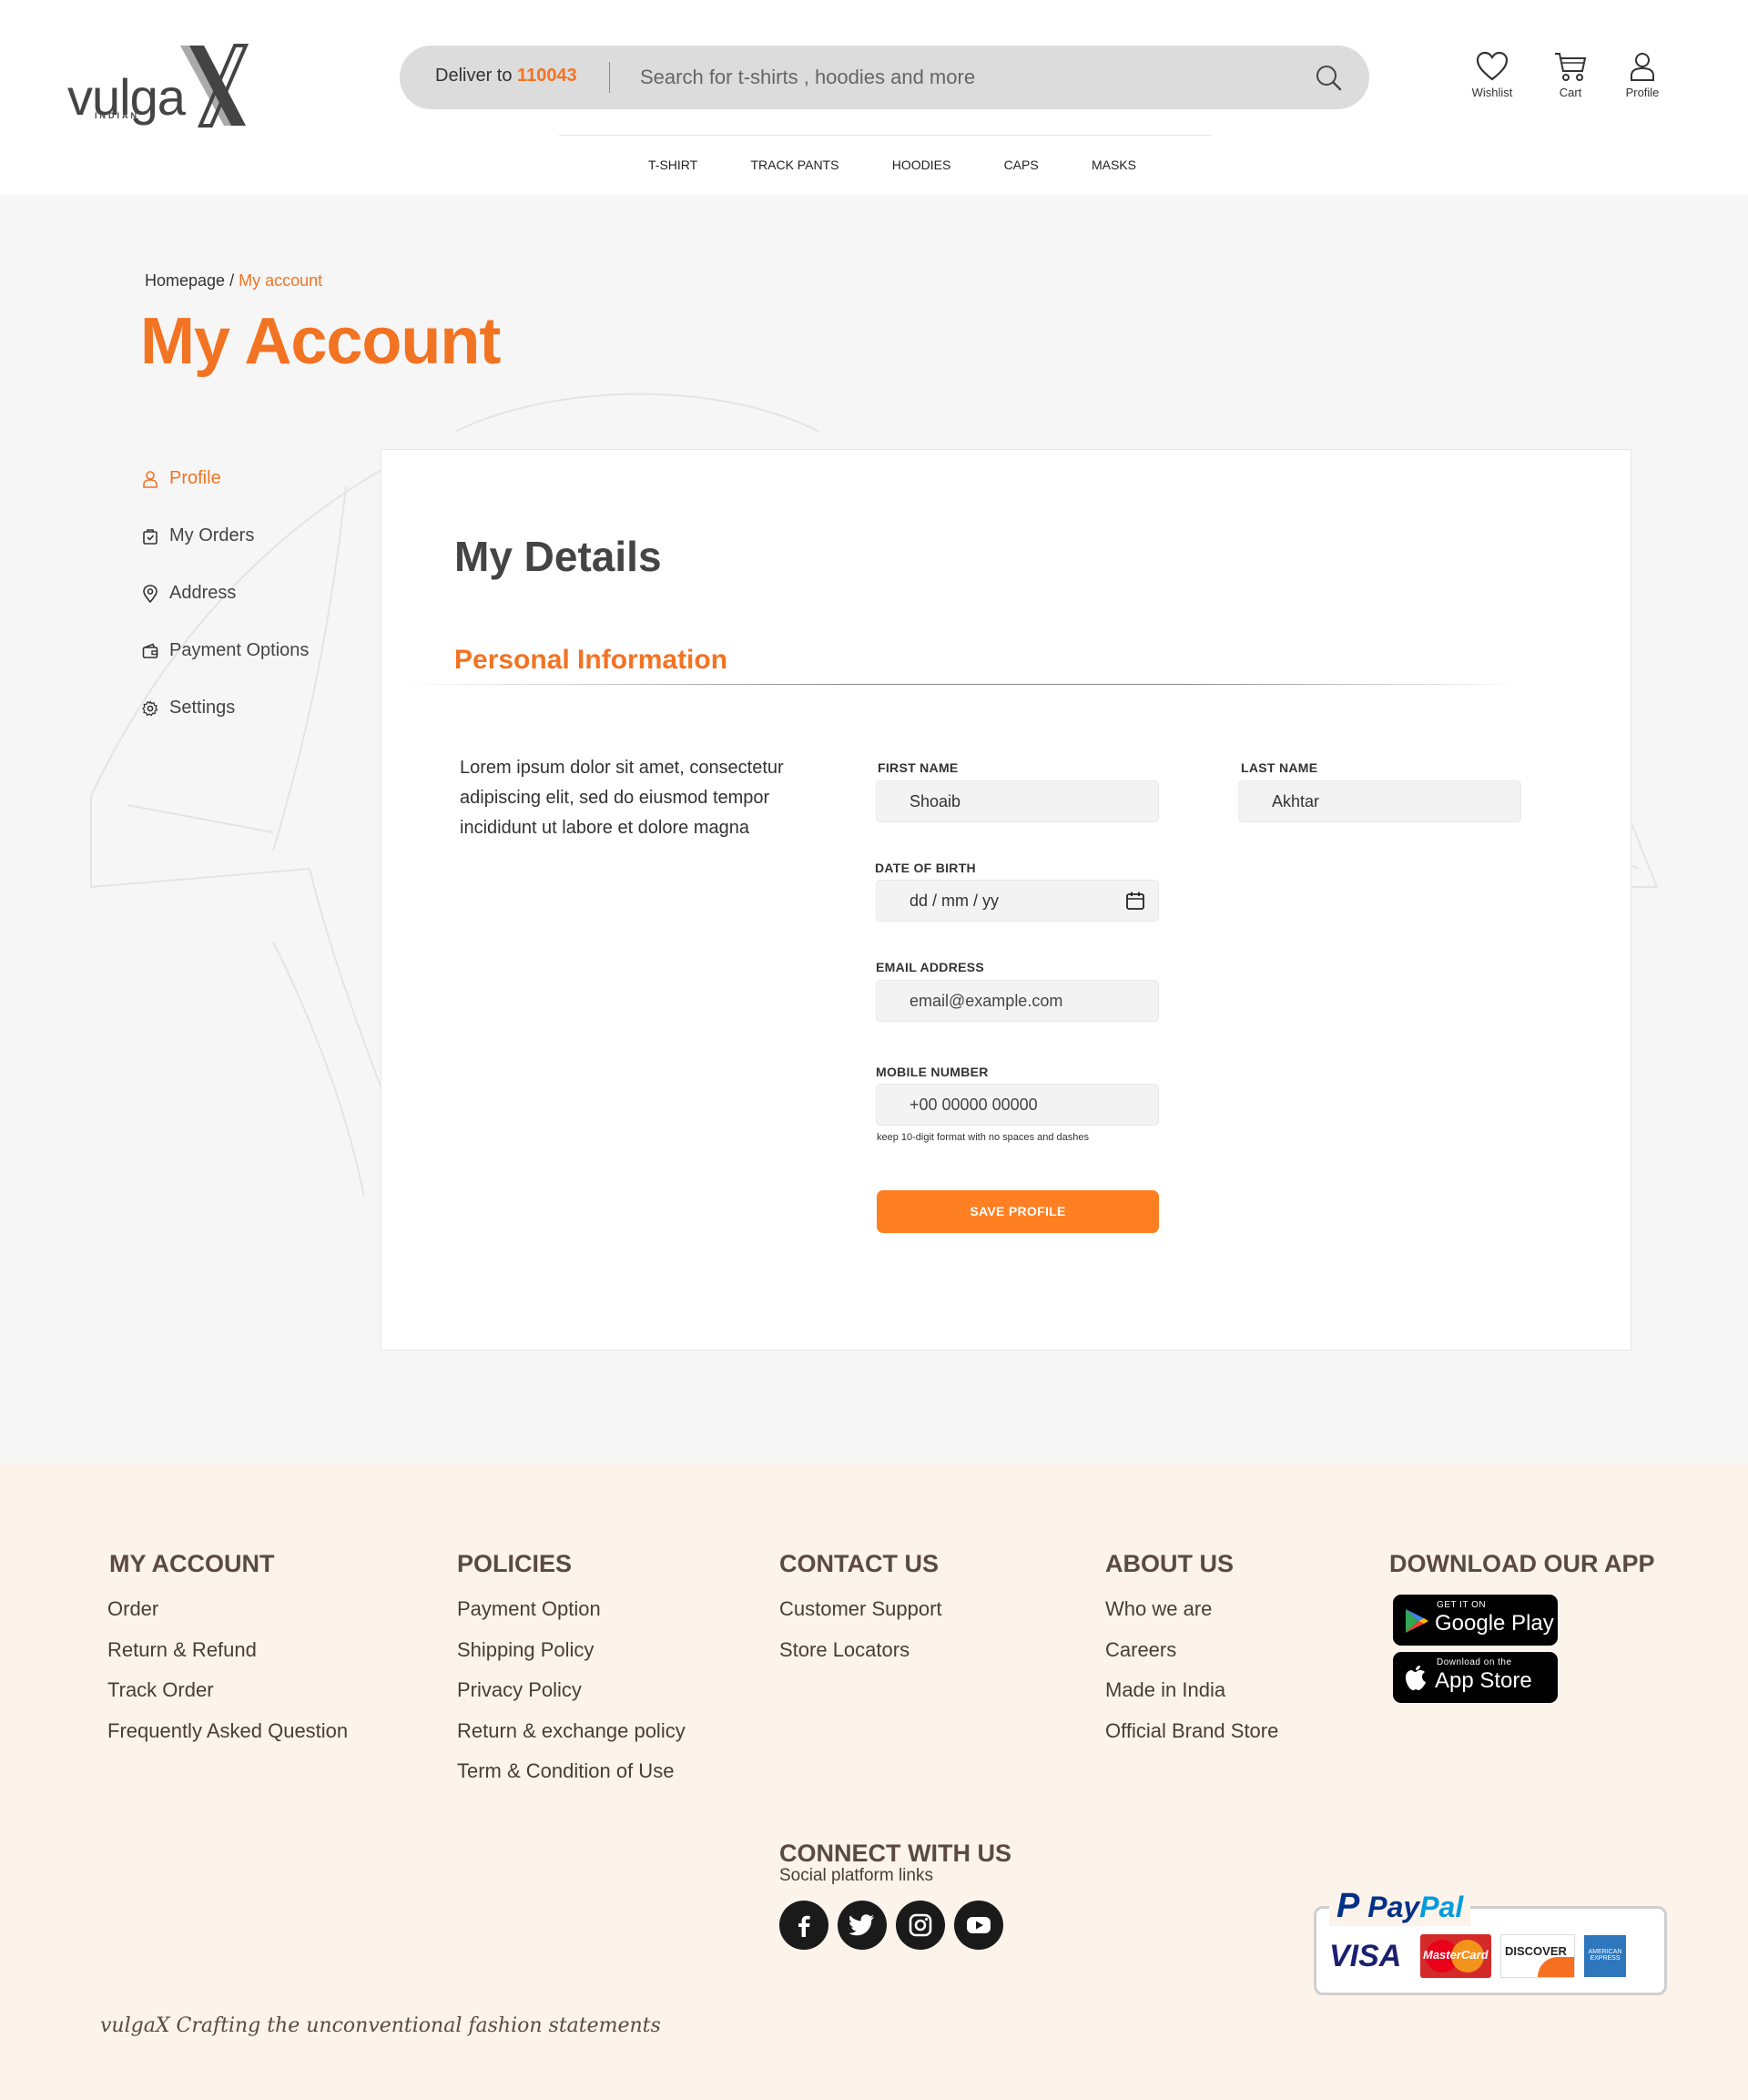  Describe the element at coordinates (918, 767) in the screenshot. I see `first-name-label: FIRST NAME` at that location.